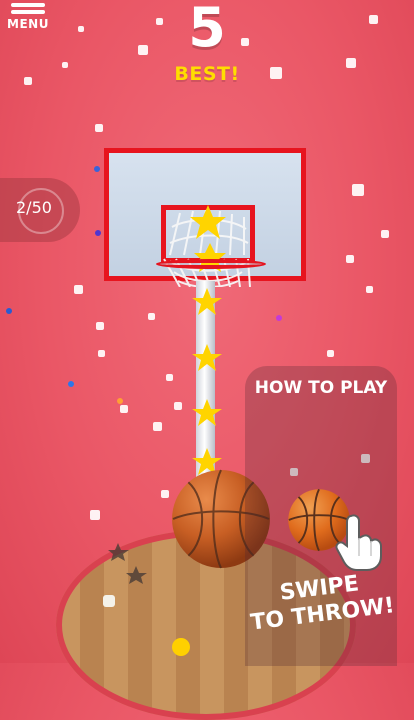 The height and width of the screenshot is (720, 414). What do you see at coordinates (181, 647) in the screenshot?
I see `coin` at bounding box center [181, 647].